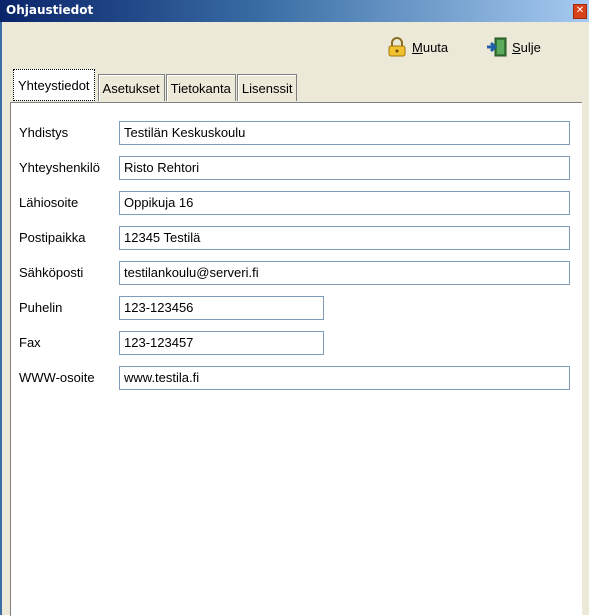  Describe the element at coordinates (44, 132) in the screenshot. I see `field-label-yhdistys: Yhdistys` at that location.